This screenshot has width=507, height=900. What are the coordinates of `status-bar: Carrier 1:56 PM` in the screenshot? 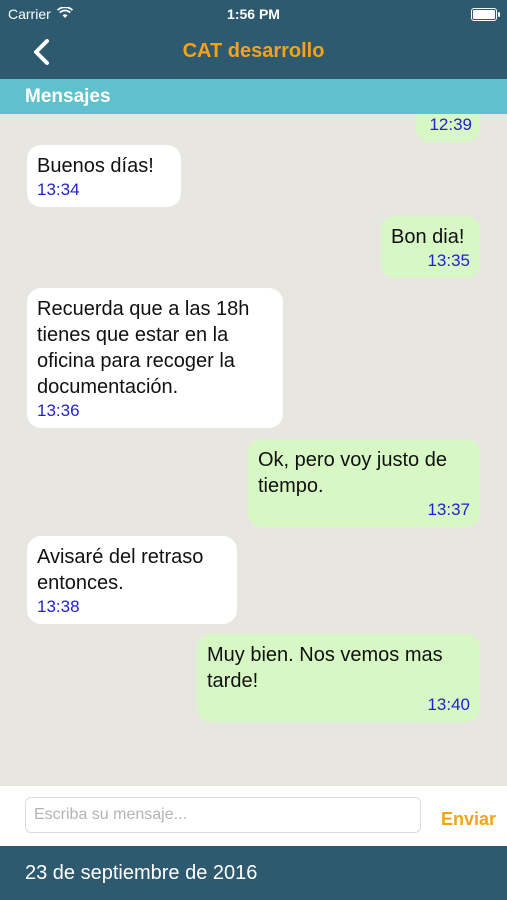 It's located at (253, 14).